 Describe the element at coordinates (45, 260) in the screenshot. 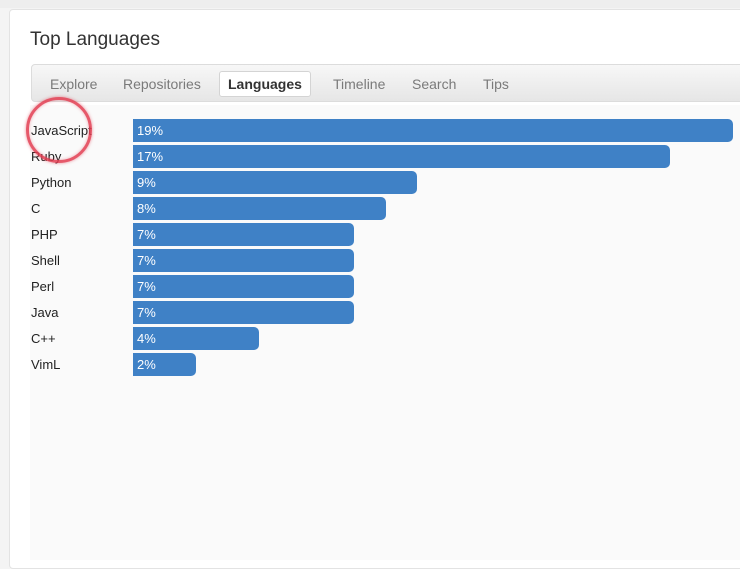

I see `language-label: Shell` at that location.